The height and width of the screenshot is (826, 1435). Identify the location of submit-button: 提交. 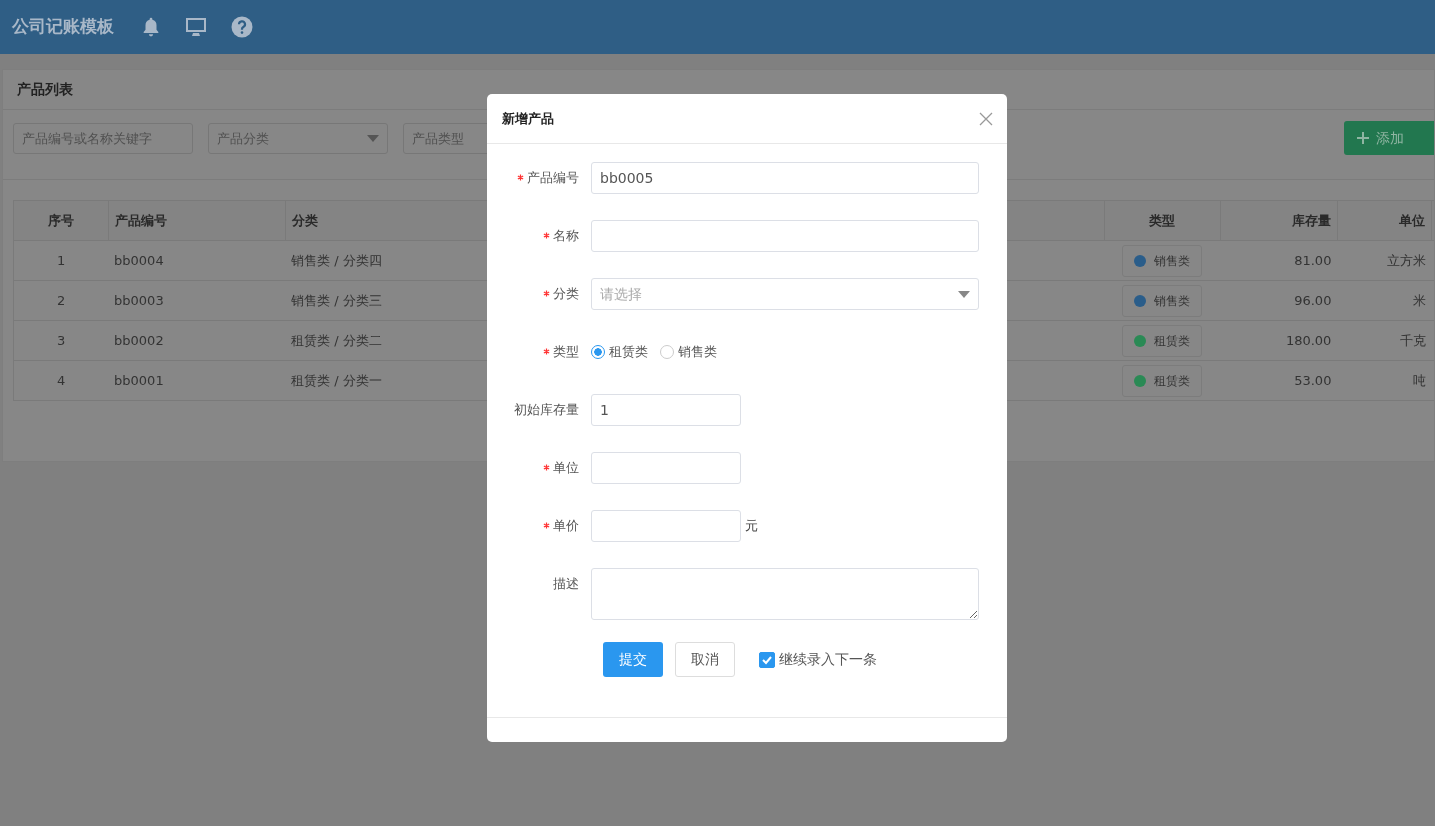
(633, 659).